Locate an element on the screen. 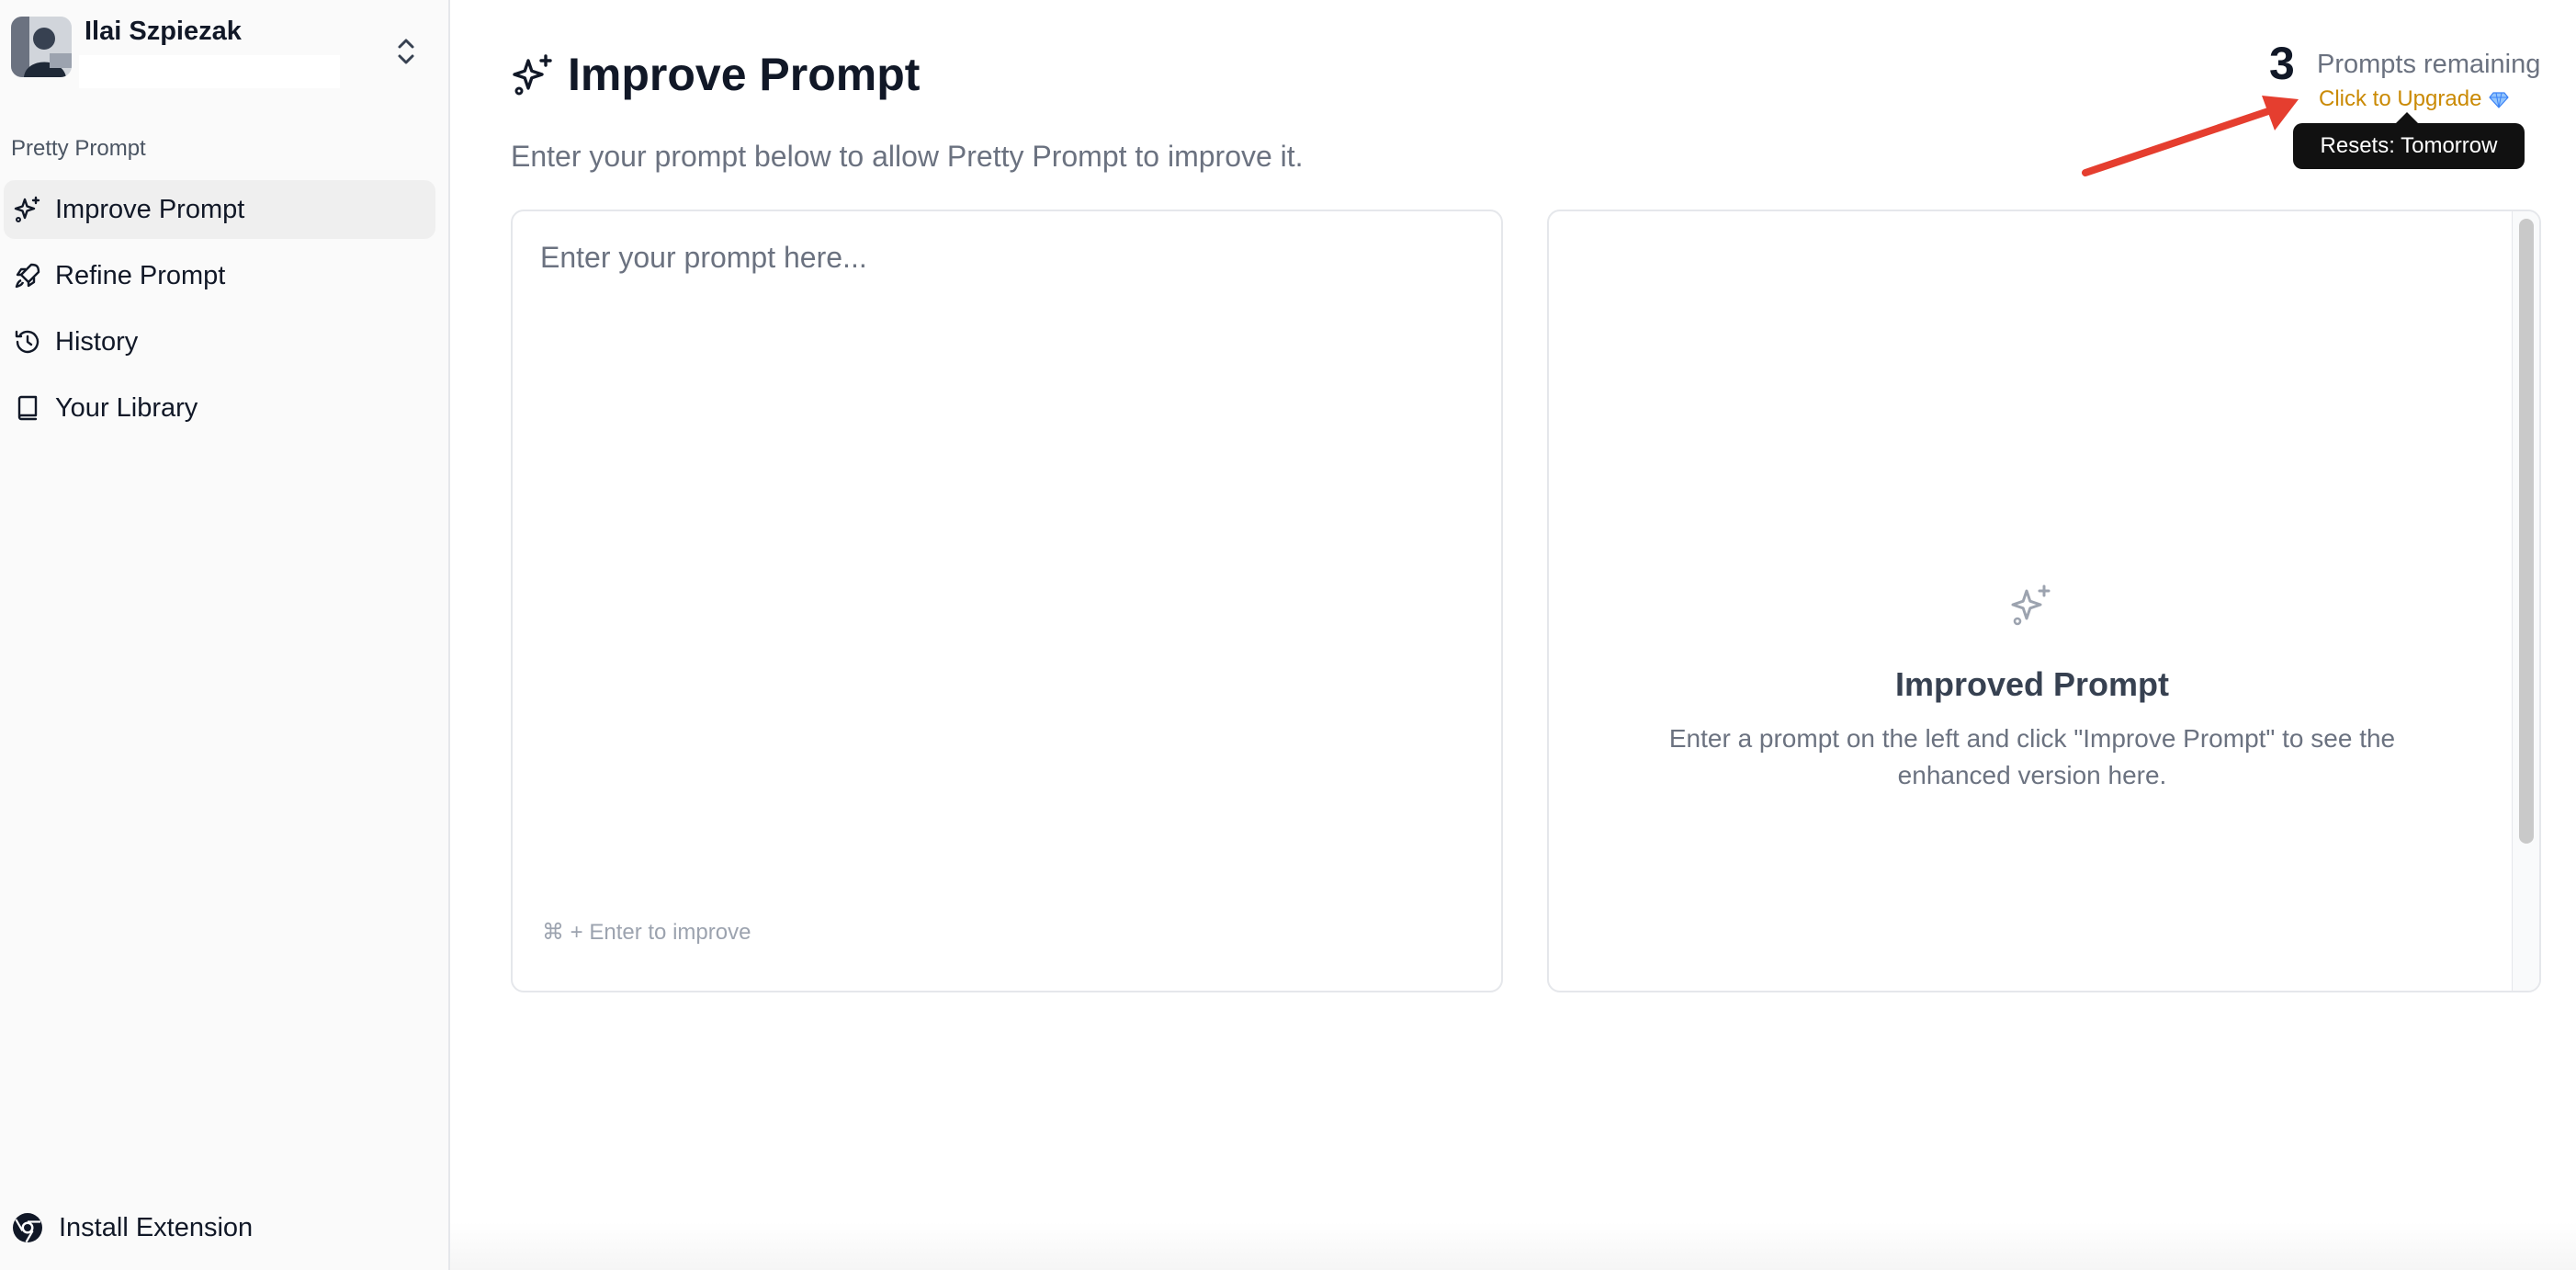  install-extension-button: Install Extension is located at coordinates (220, 1227).